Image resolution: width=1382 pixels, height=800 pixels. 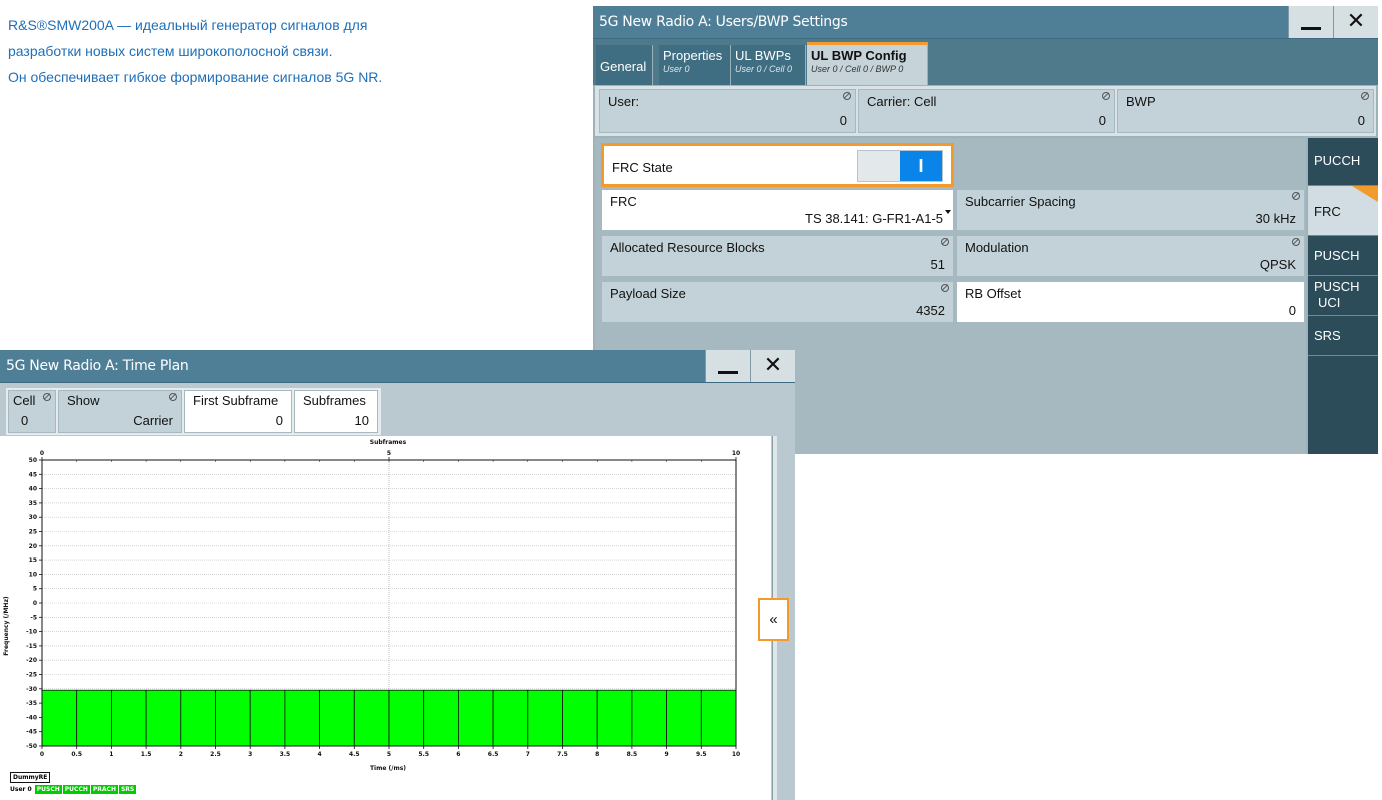 I want to click on frc-state-toggle: I, so click(x=900, y=166).